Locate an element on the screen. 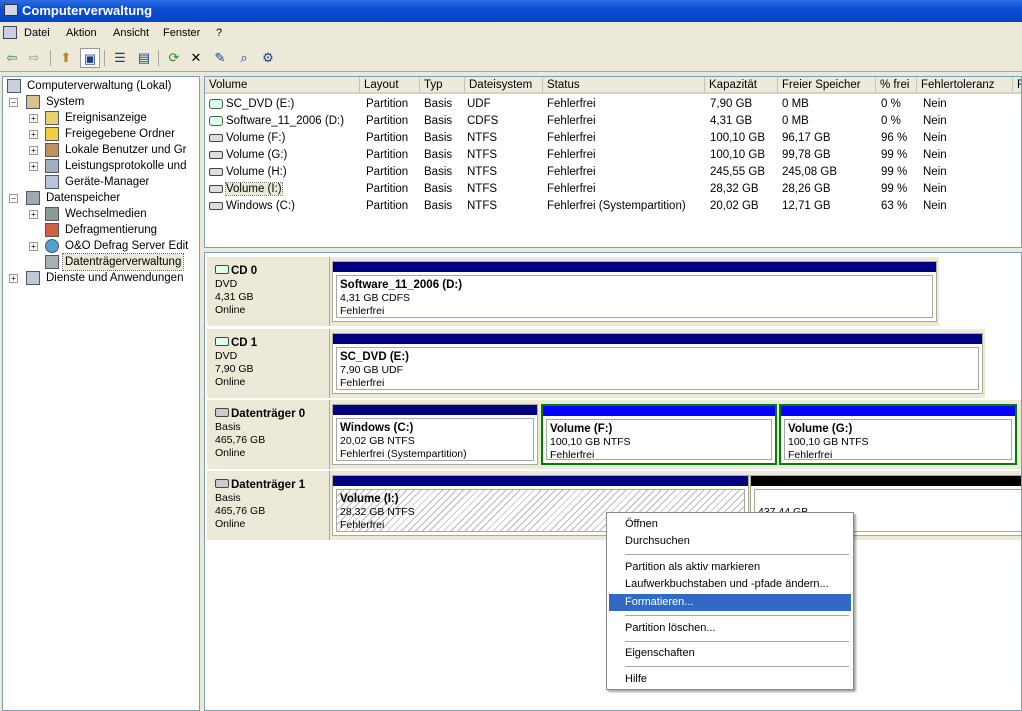  table-cell: 245,08 GB is located at coordinates (809, 172).